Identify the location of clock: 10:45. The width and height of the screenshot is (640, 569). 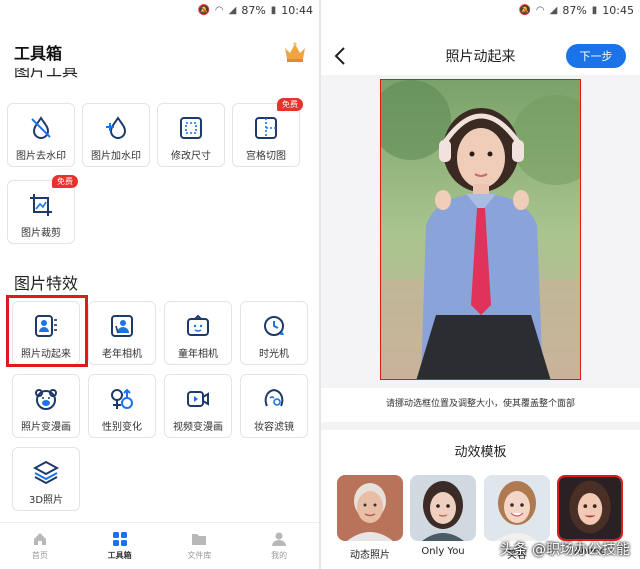
(618, 10).